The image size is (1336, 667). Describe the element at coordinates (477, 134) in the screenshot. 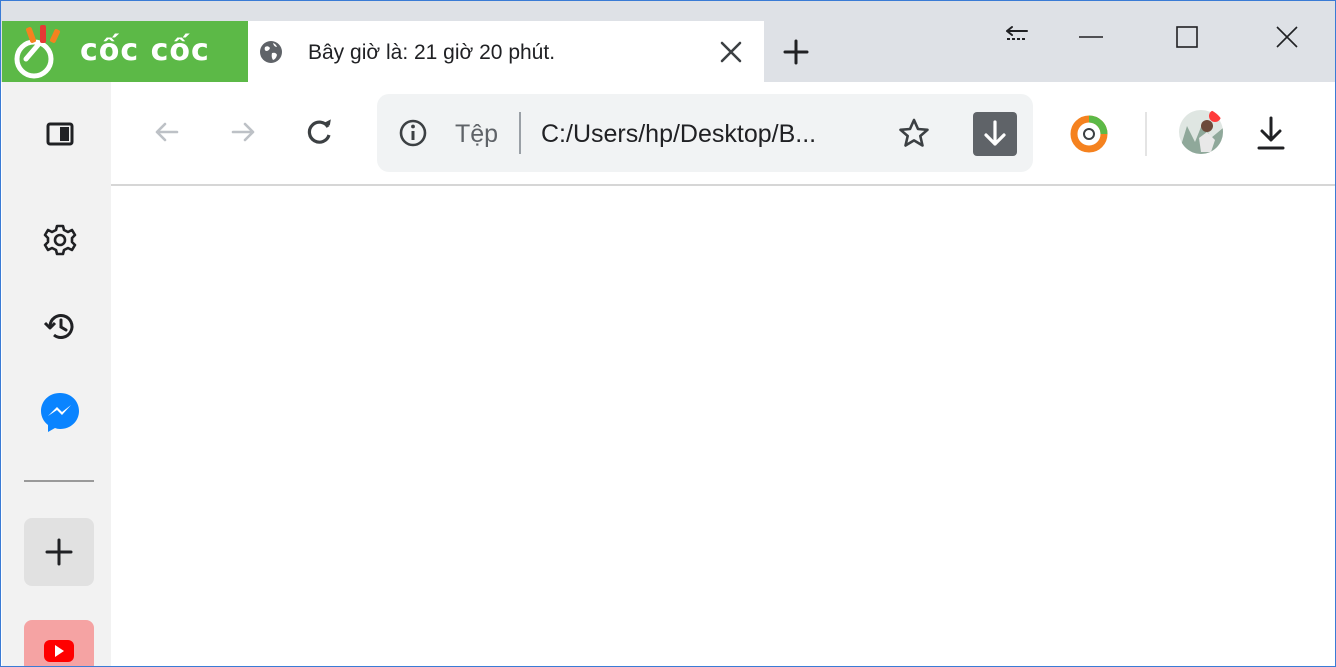

I see `url-scheme-label: Tệp` at that location.